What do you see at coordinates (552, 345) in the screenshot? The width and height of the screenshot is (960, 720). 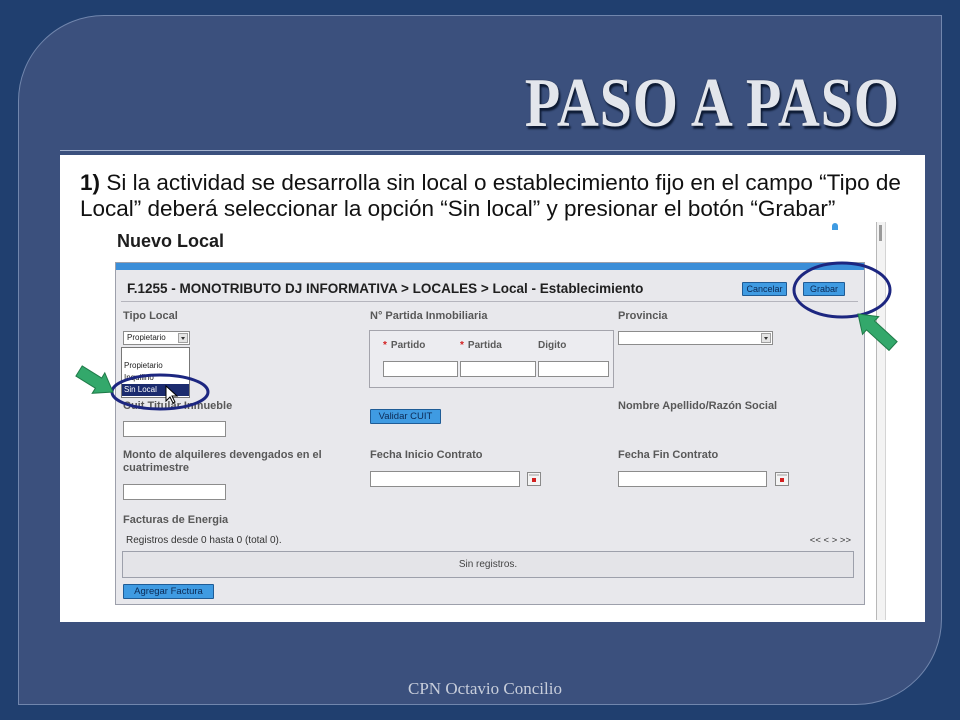 I see `digito-label: Digito` at bounding box center [552, 345].